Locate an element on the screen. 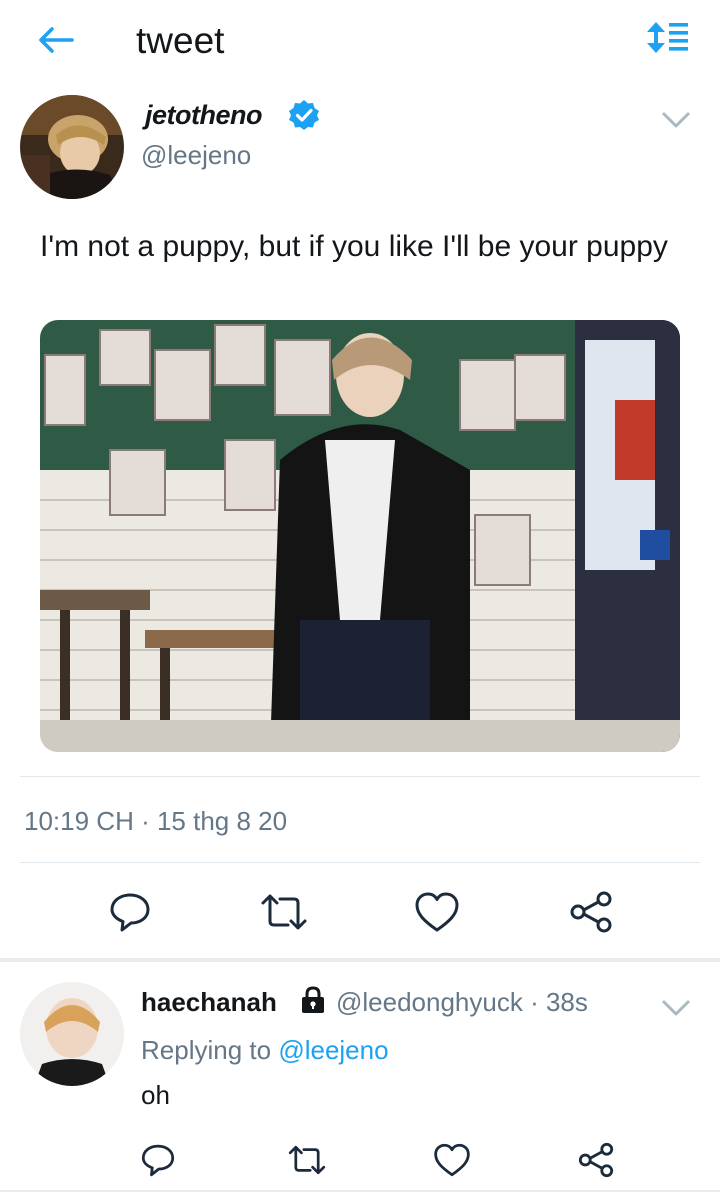  like-button is located at coordinates (437, 912).